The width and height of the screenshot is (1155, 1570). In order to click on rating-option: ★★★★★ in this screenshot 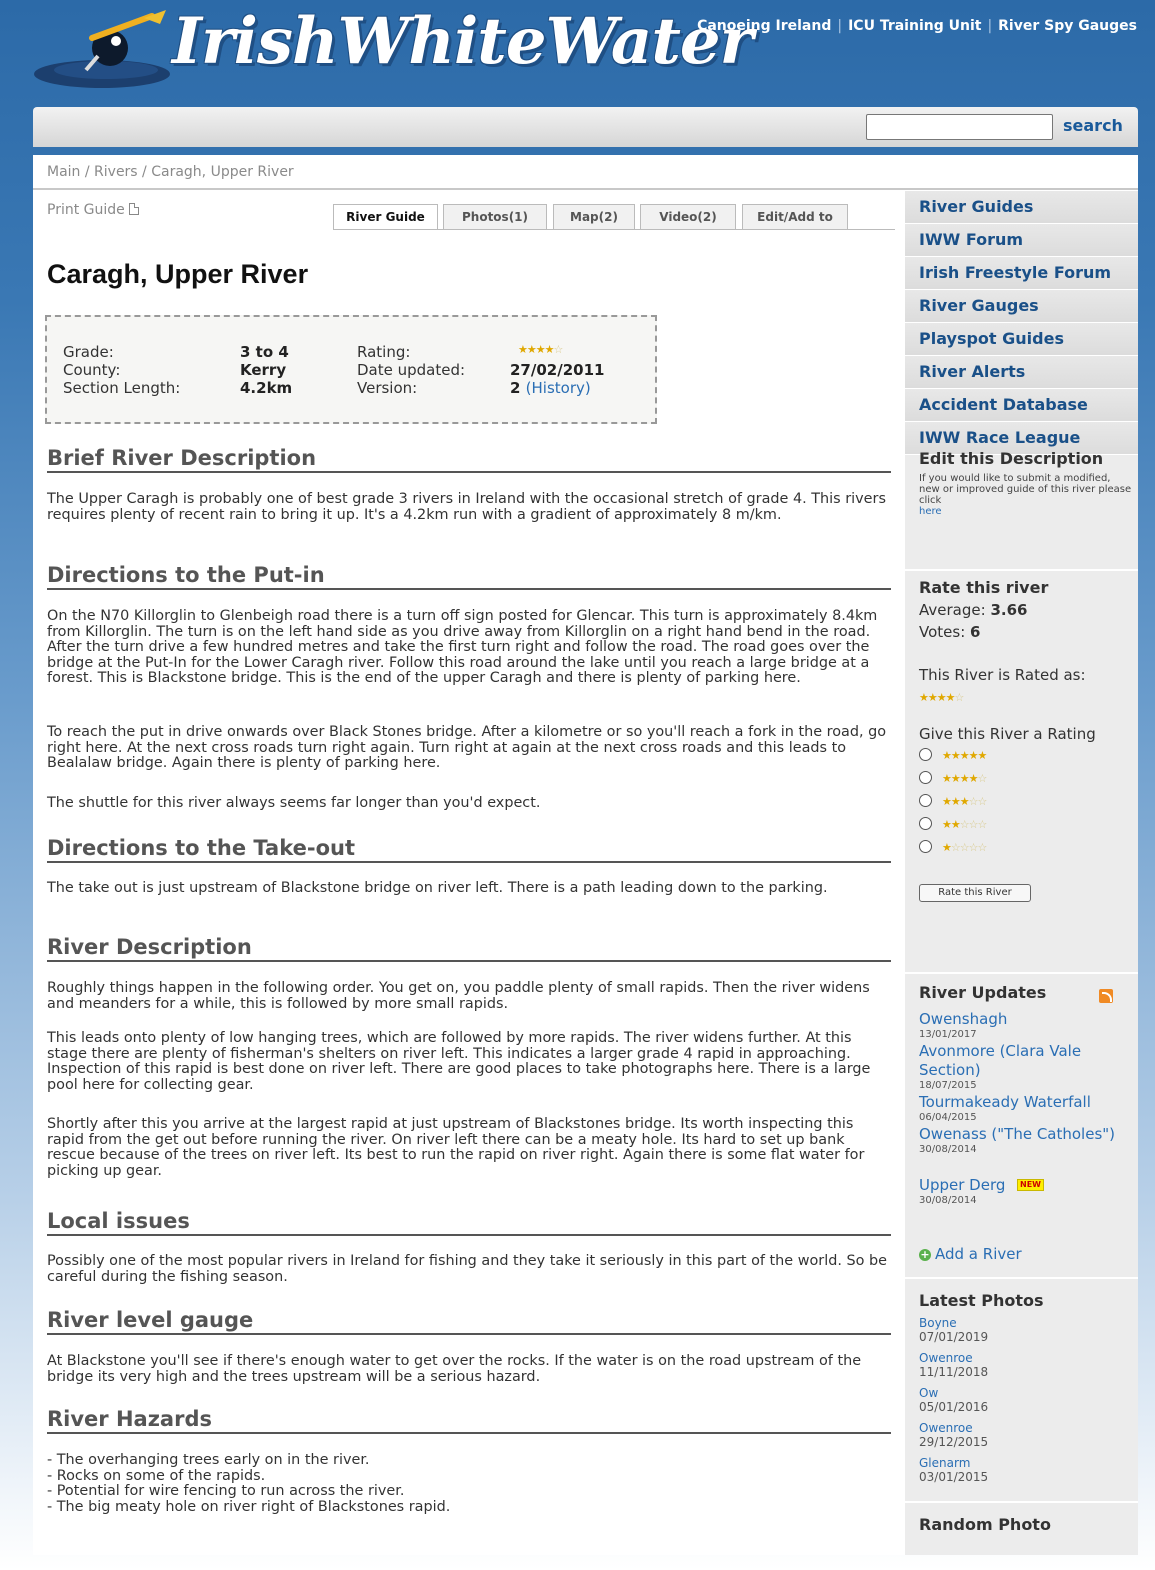, I will do `click(953, 753)`.